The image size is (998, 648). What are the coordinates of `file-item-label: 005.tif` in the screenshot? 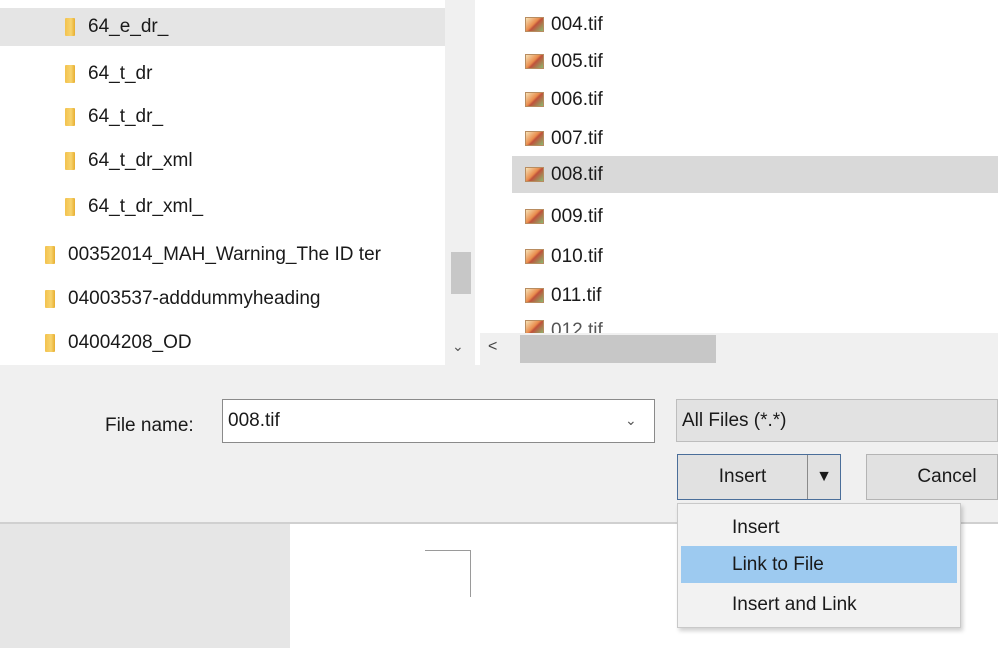 It's located at (577, 61).